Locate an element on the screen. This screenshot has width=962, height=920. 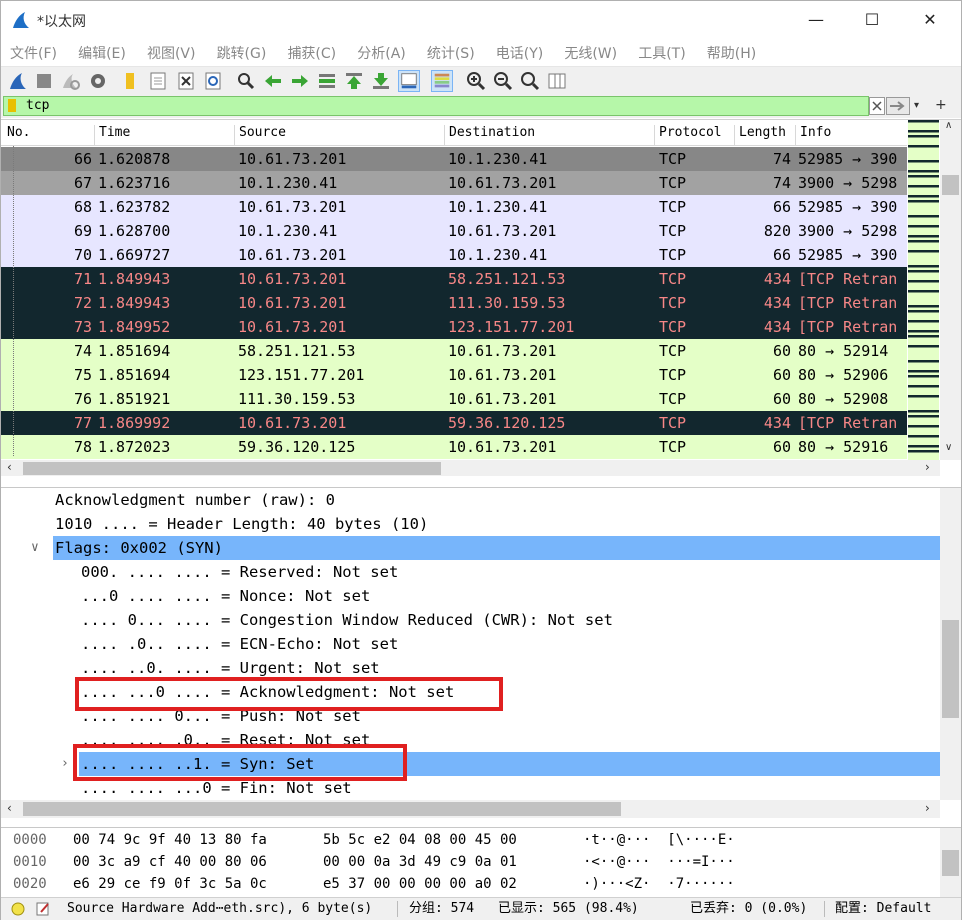
collapse-arrow-icon: ∨ is located at coordinates (35, 548).